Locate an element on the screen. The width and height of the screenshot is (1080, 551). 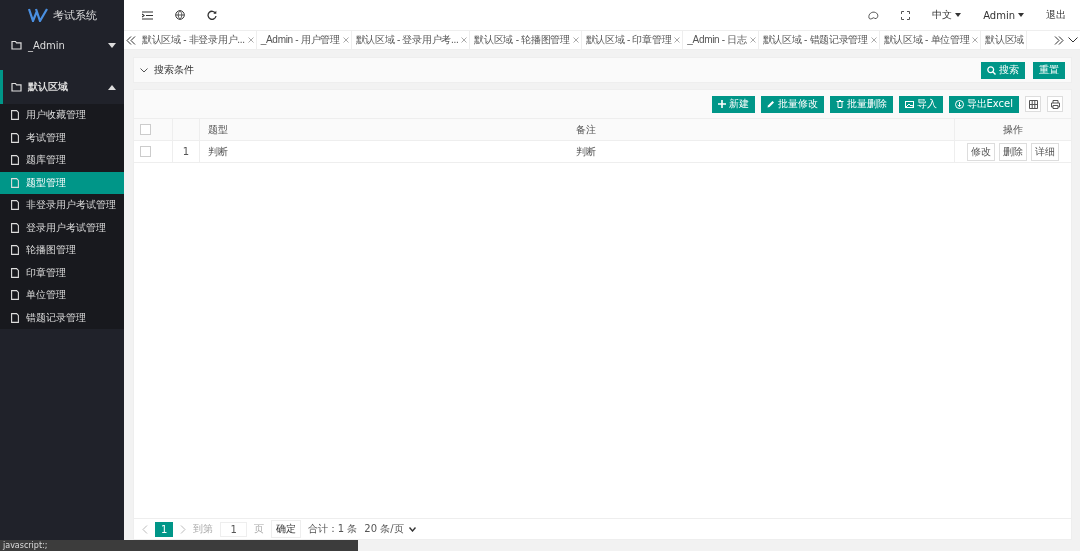
plus-icon is located at coordinates (721, 104).